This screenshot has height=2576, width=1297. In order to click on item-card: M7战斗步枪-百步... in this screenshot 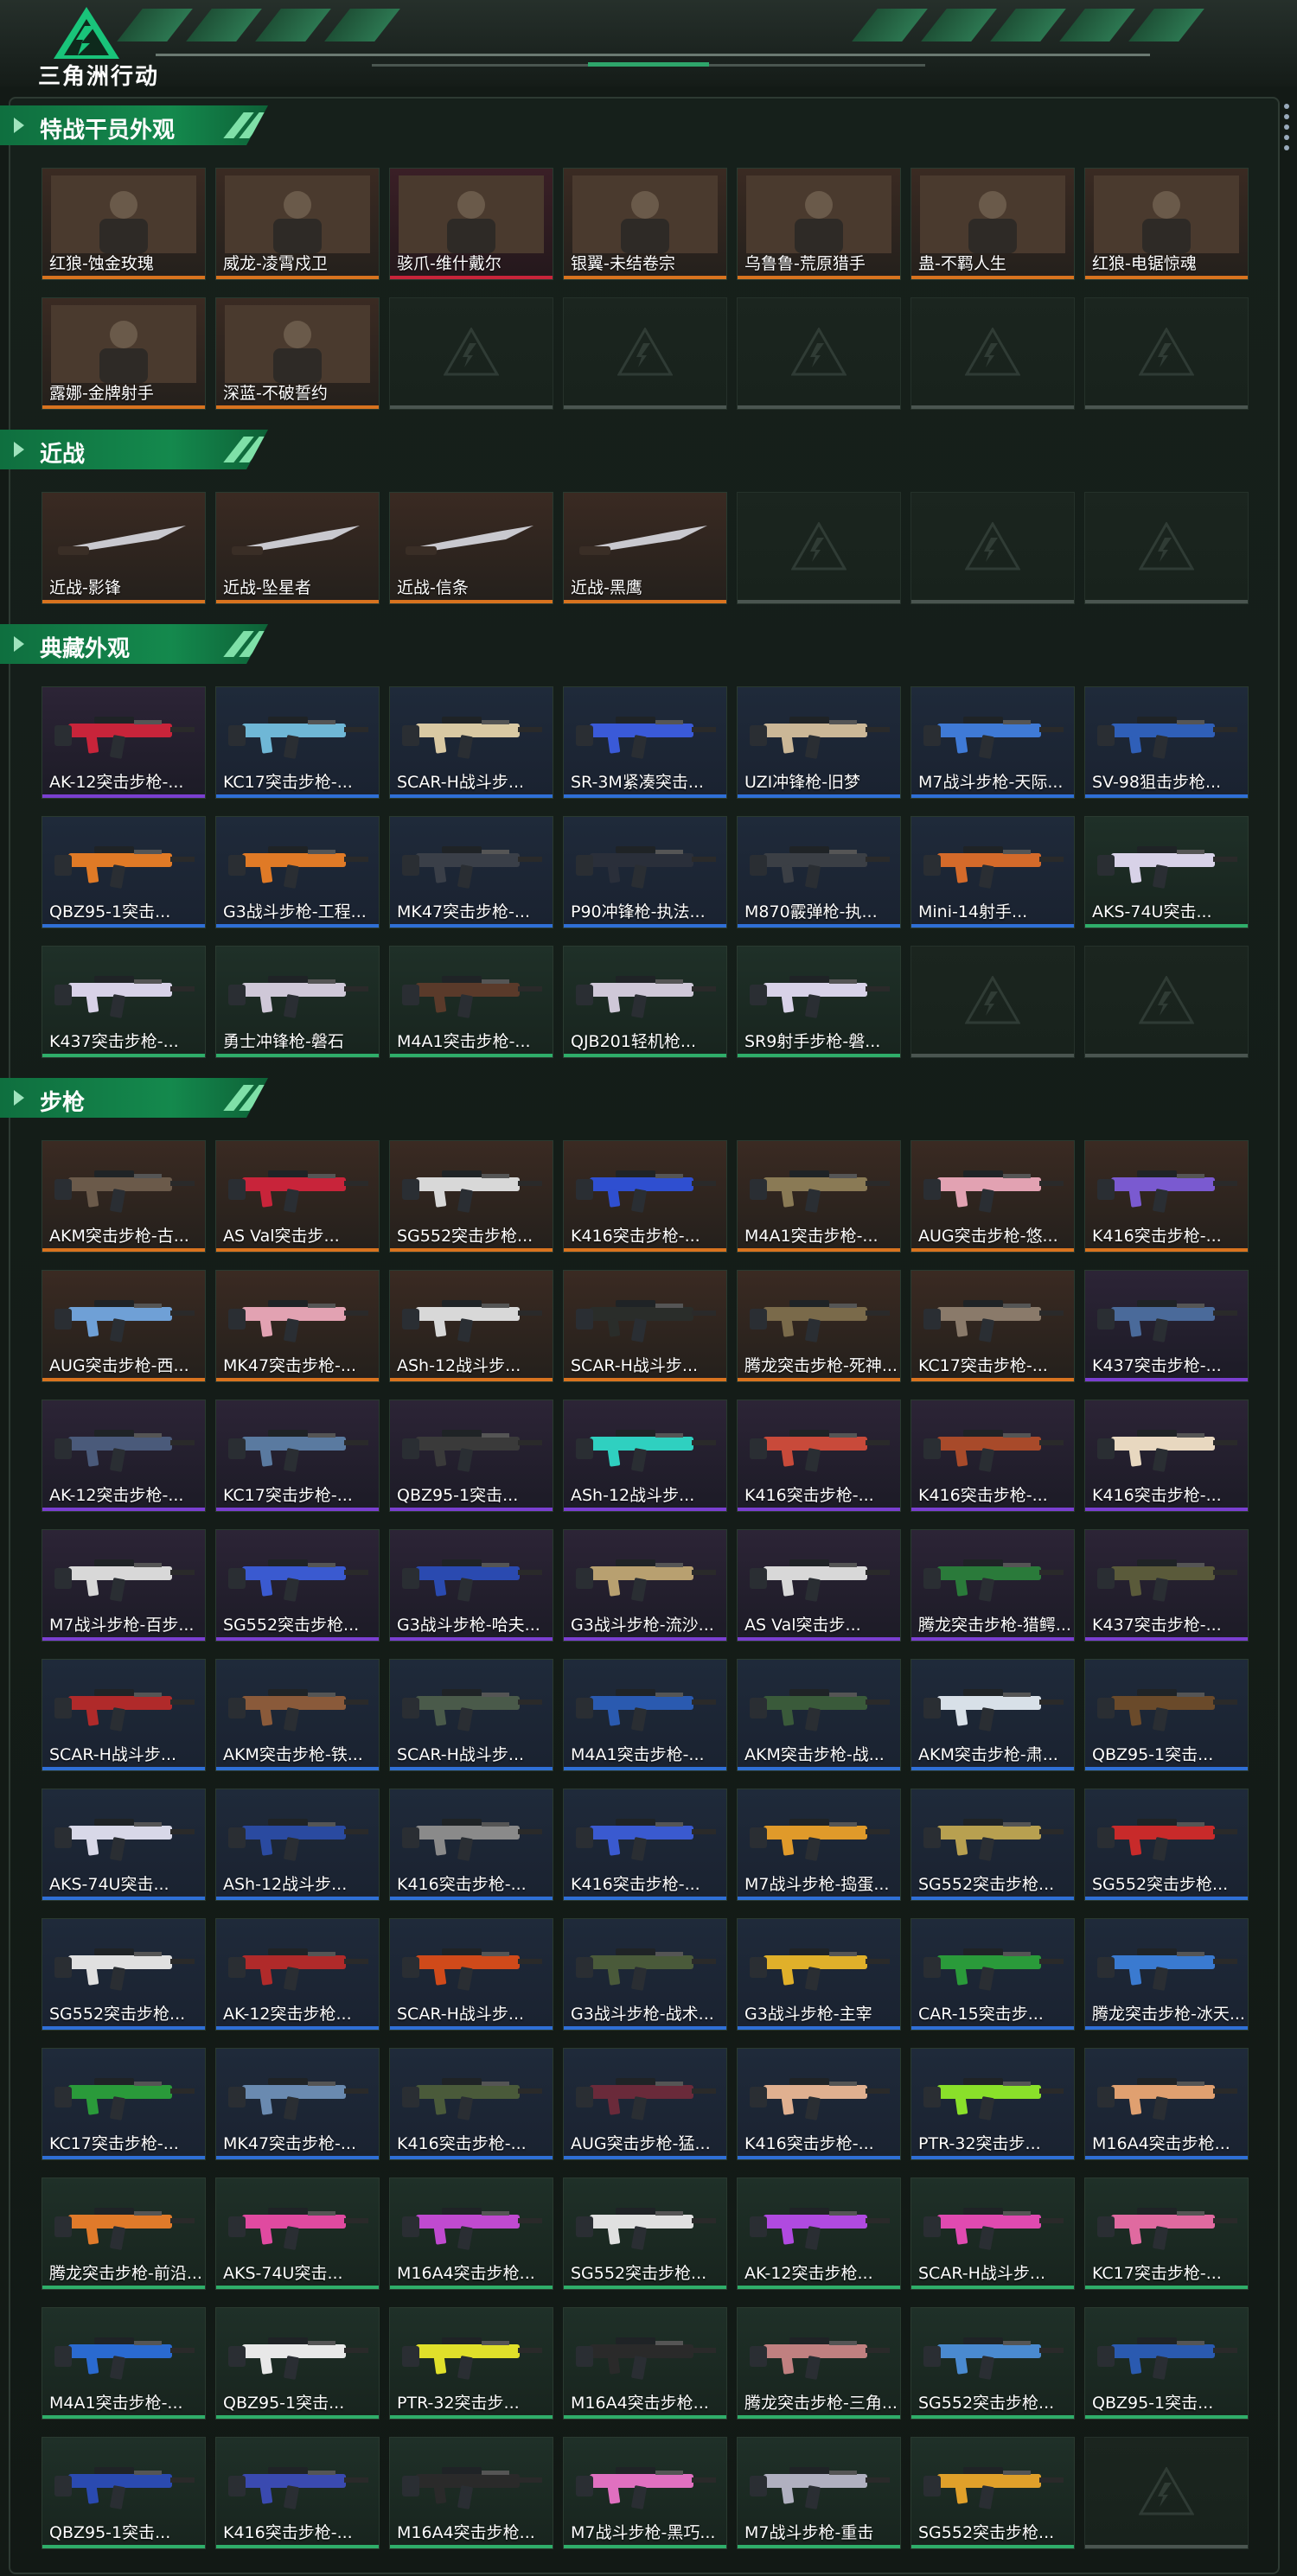, I will do `click(124, 1585)`.